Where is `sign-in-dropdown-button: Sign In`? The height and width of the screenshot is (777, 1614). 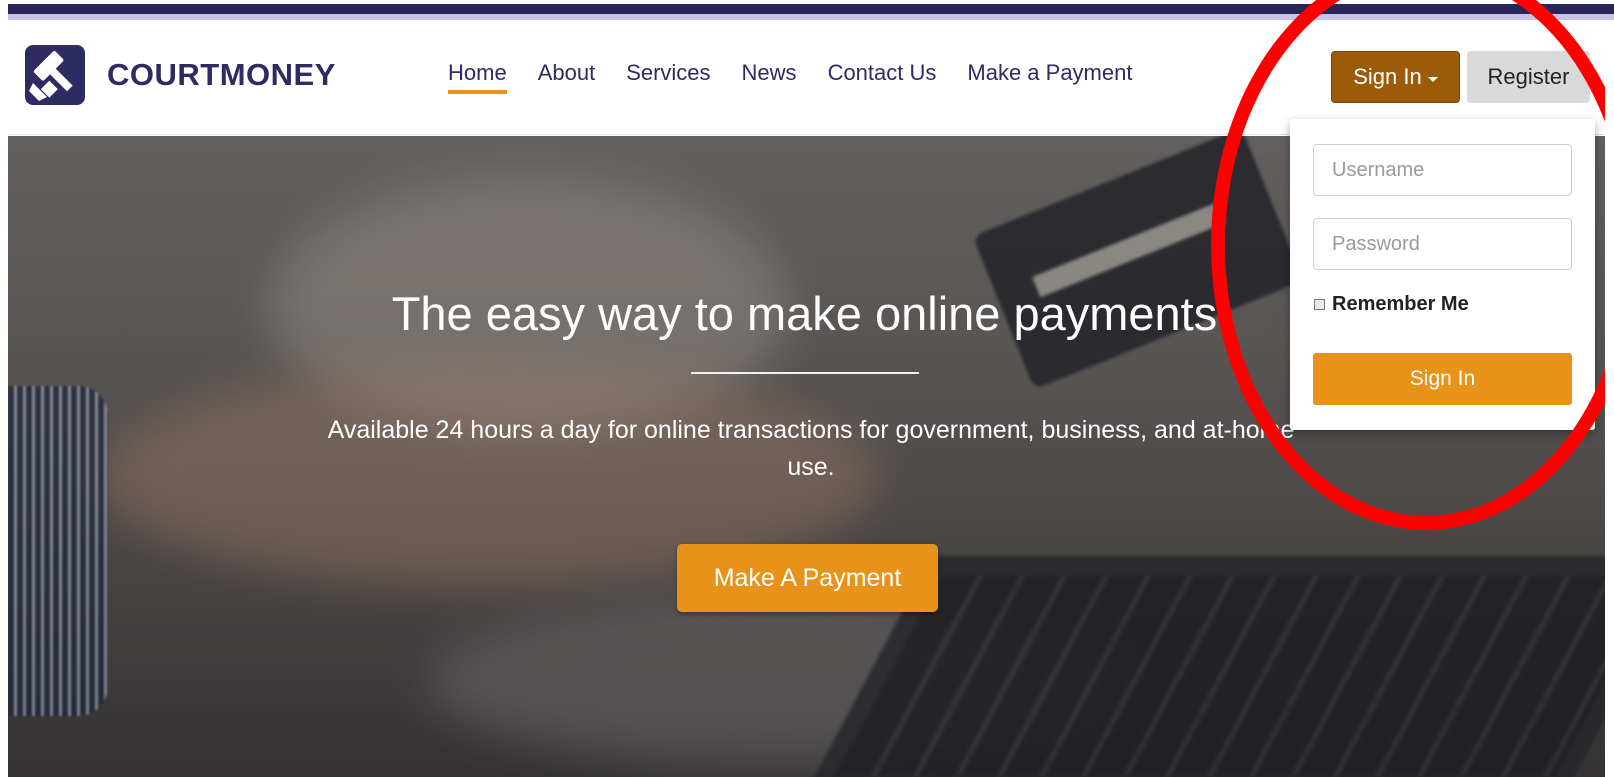 sign-in-dropdown-button: Sign In is located at coordinates (1395, 77).